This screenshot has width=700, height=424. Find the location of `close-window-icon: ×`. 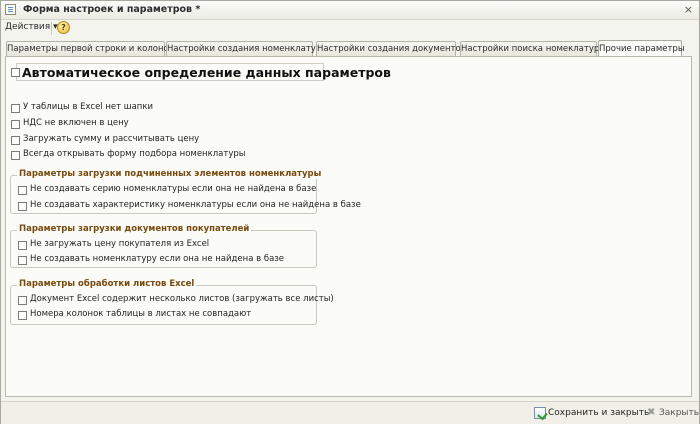

close-window-icon: × is located at coordinates (688, 9).